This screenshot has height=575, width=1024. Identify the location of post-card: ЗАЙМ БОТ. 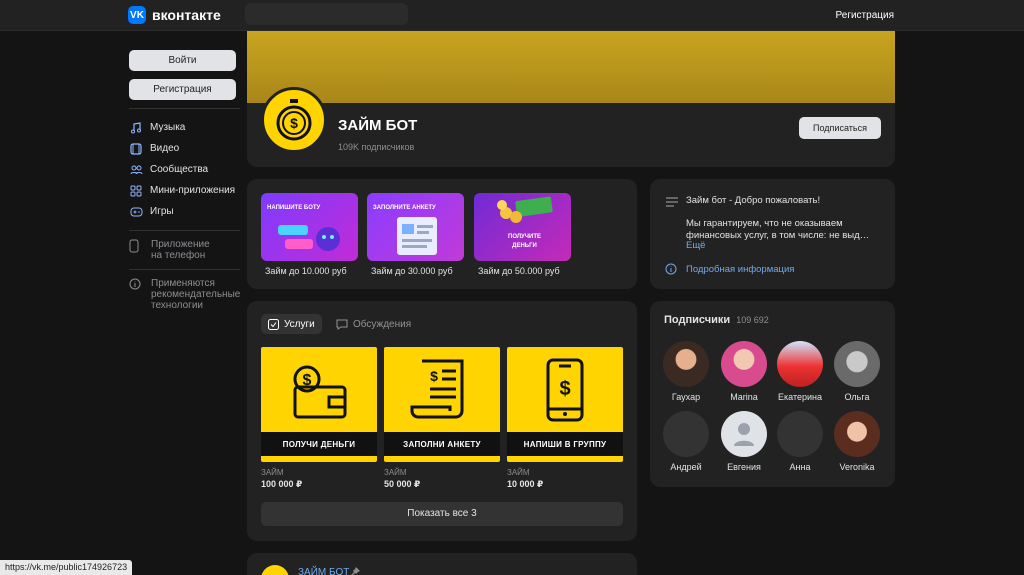
(442, 564).